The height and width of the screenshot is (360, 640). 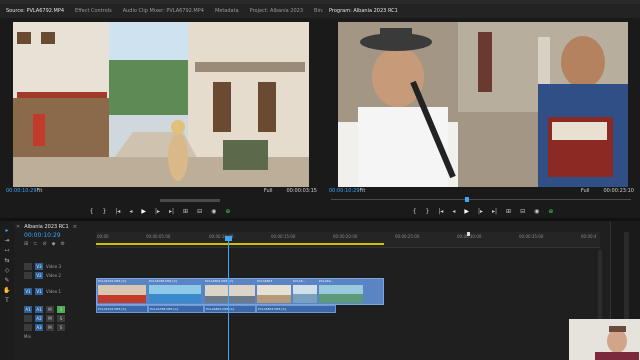 What do you see at coordinates (7, 270) in the screenshot?
I see `slip-tool-icon: ◇` at bounding box center [7, 270].